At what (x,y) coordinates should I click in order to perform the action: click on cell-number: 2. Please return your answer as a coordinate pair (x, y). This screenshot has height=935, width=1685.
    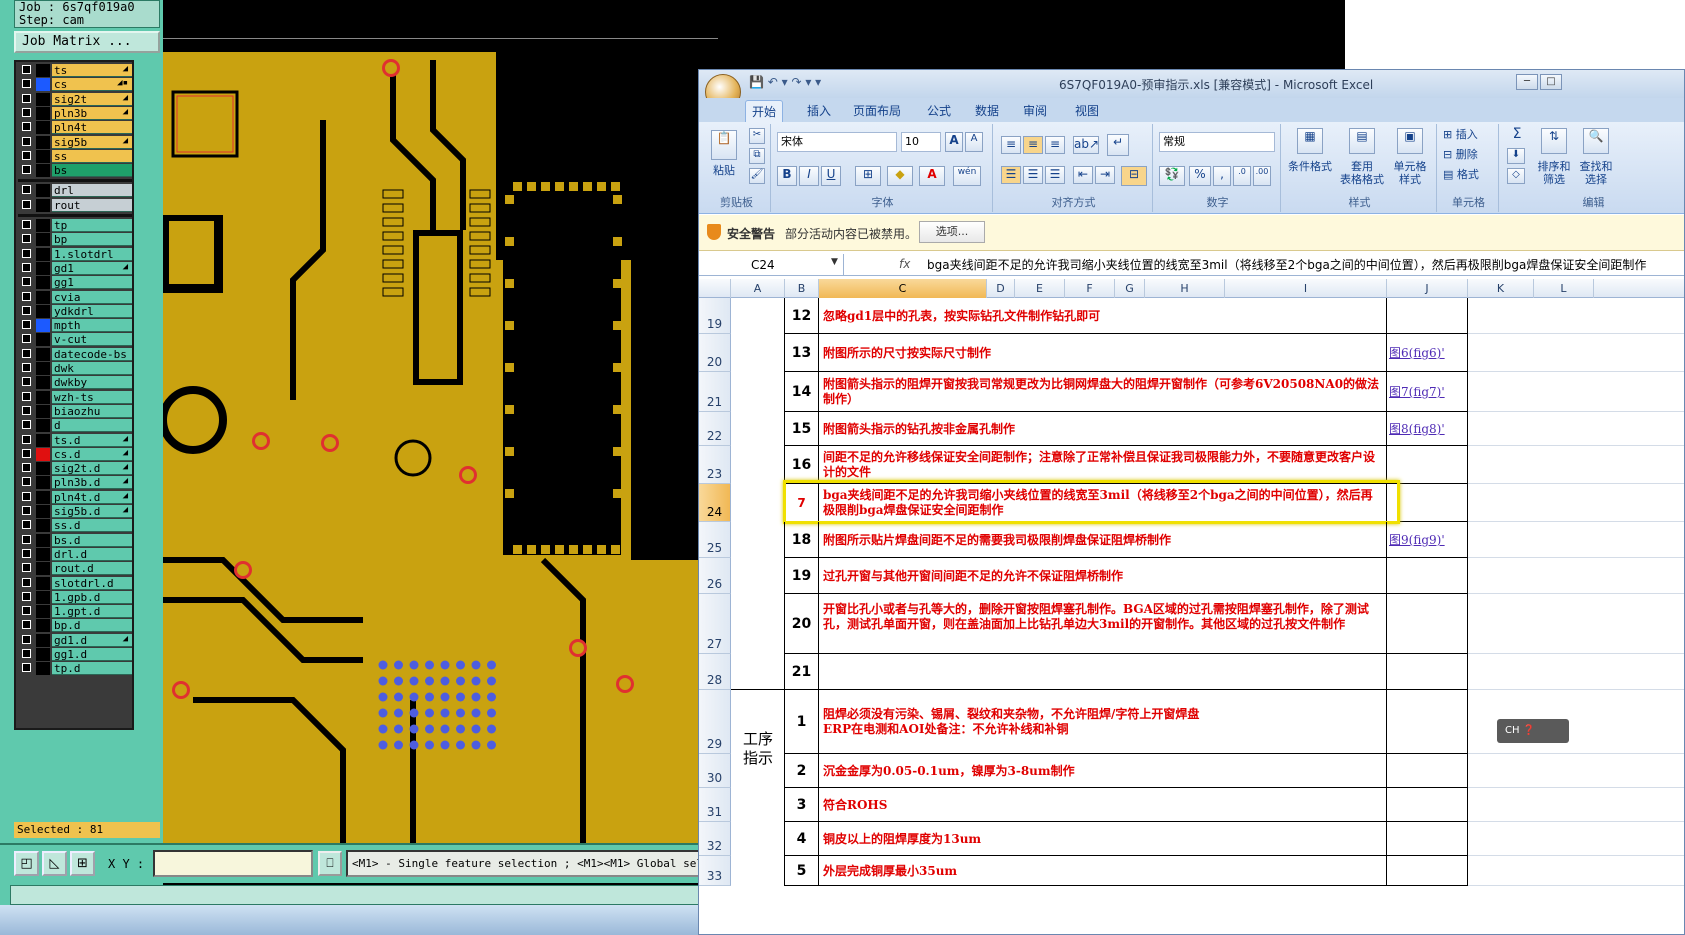
    Looking at the image, I should click on (802, 771).